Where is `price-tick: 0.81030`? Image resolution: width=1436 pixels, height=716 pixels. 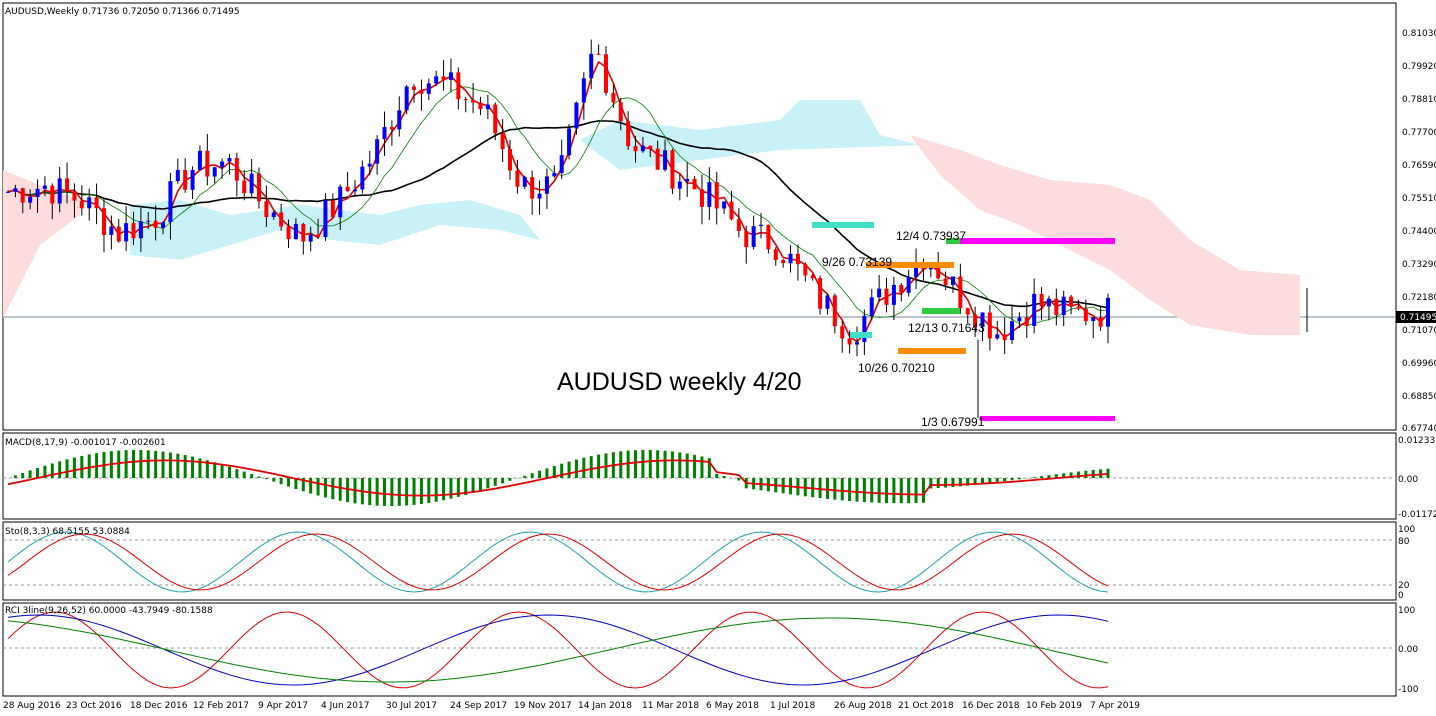 price-tick: 0.81030 is located at coordinates (1419, 34).